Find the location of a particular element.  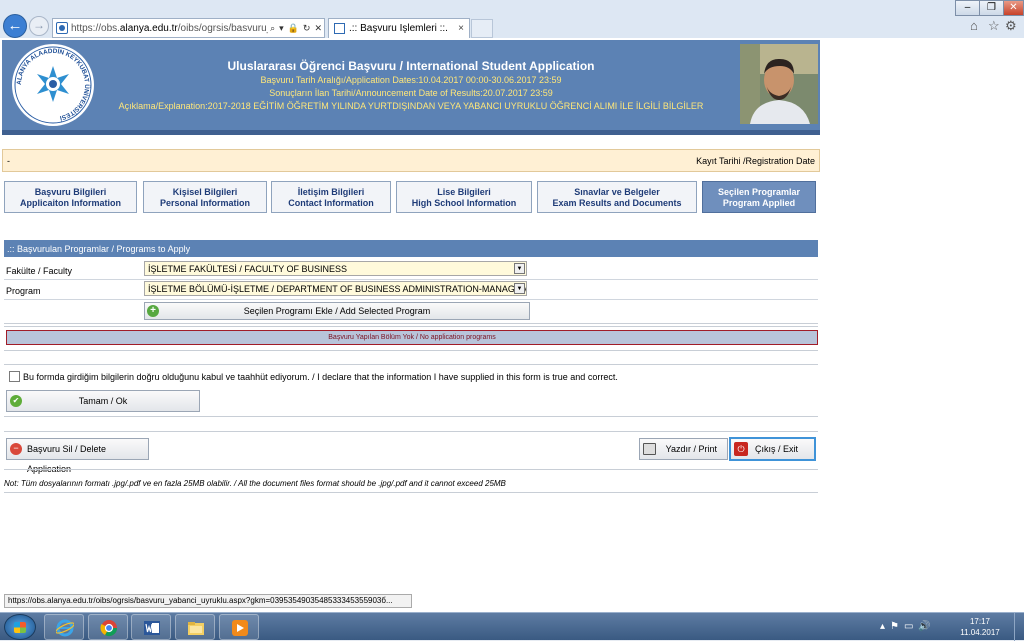

window-close-button: ✕ is located at coordinates (1013, 8).